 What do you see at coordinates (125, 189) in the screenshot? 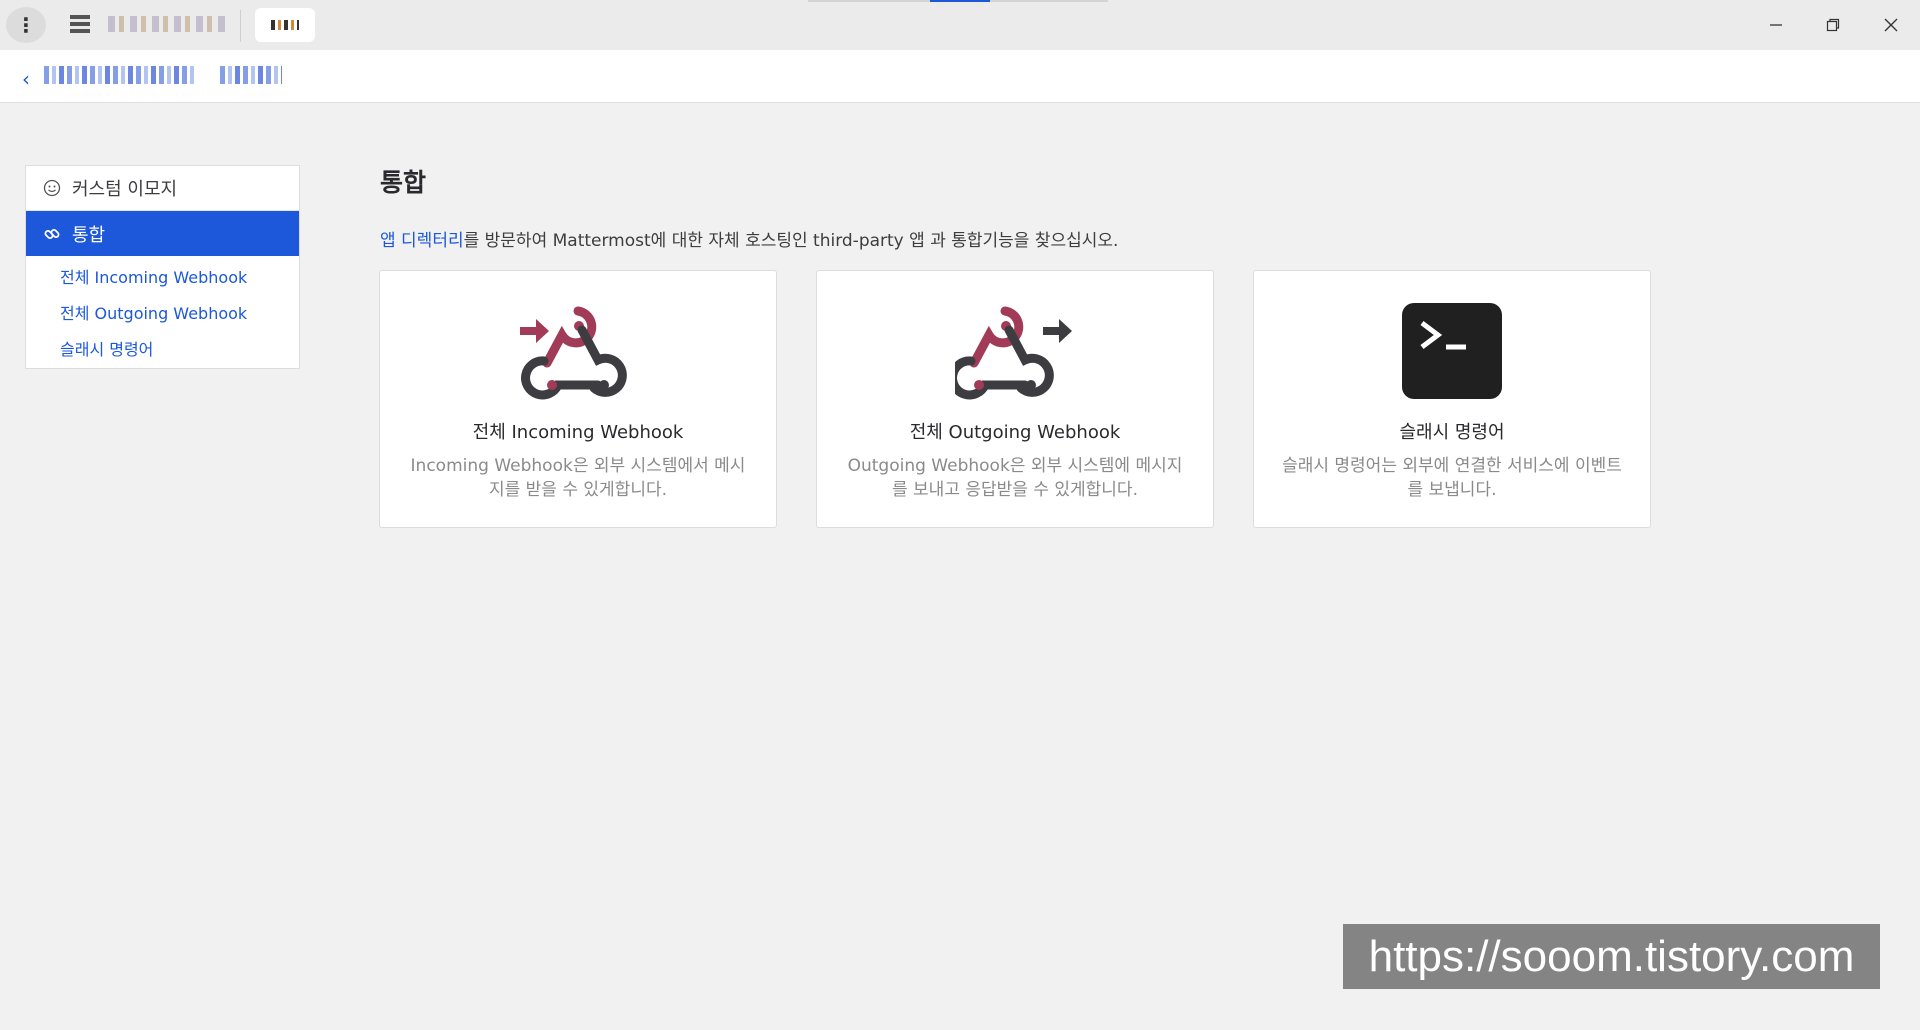
I see `sidebar-item-label: 커스텀 이모지` at bounding box center [125, 189].